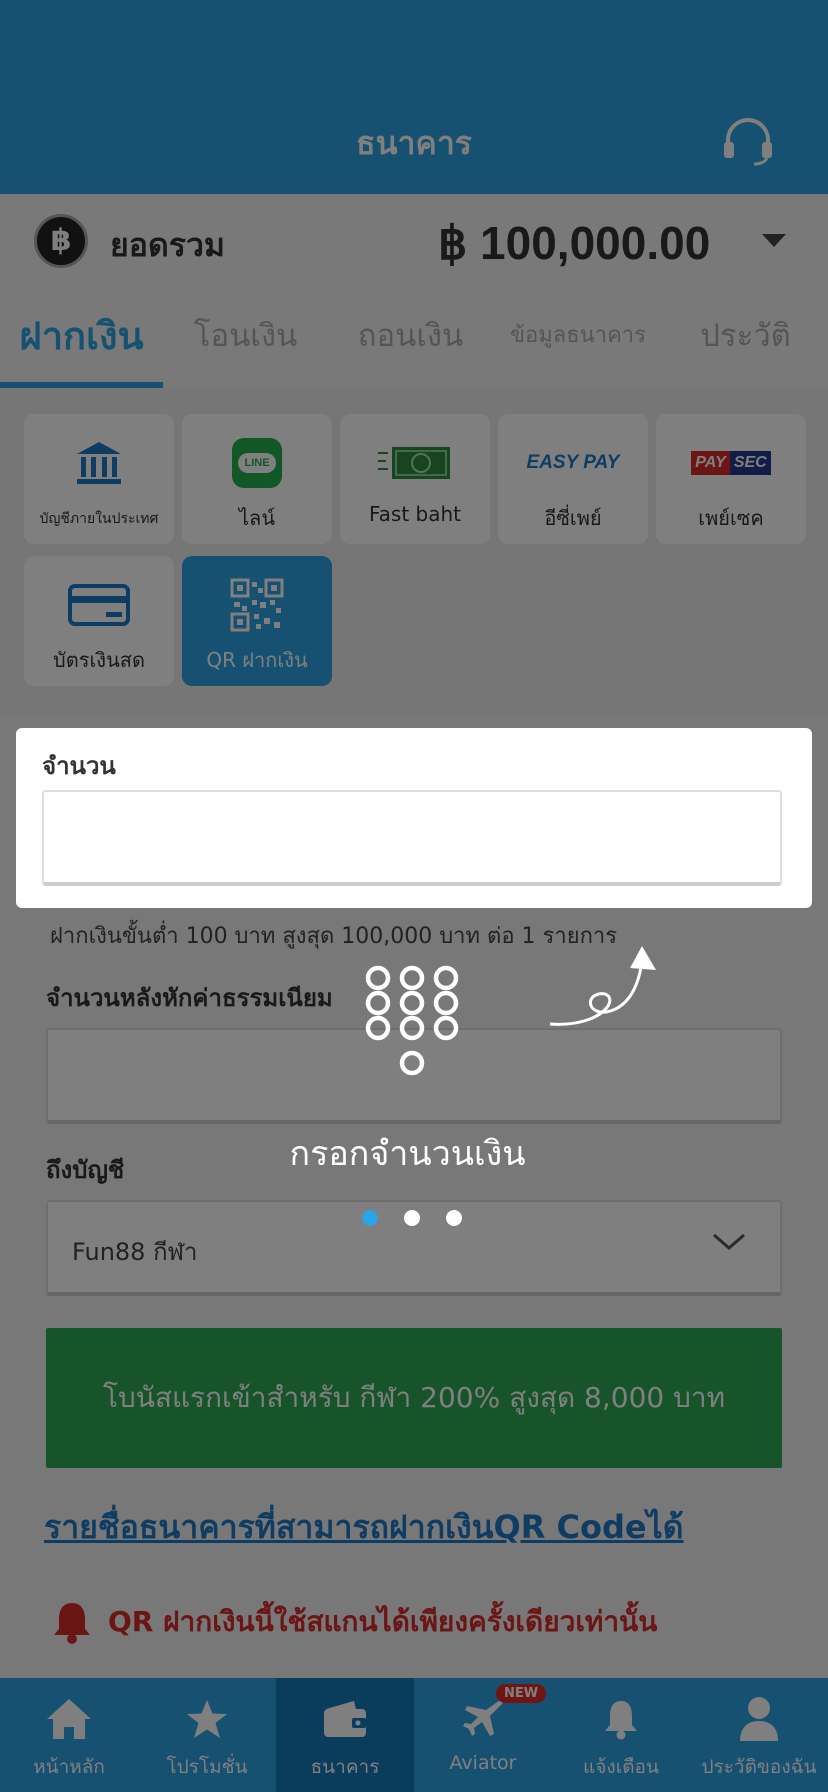 The height and width of the screenshot is (1792, 828). I want to click on amount-label: จำนวน, so click(79, 766).